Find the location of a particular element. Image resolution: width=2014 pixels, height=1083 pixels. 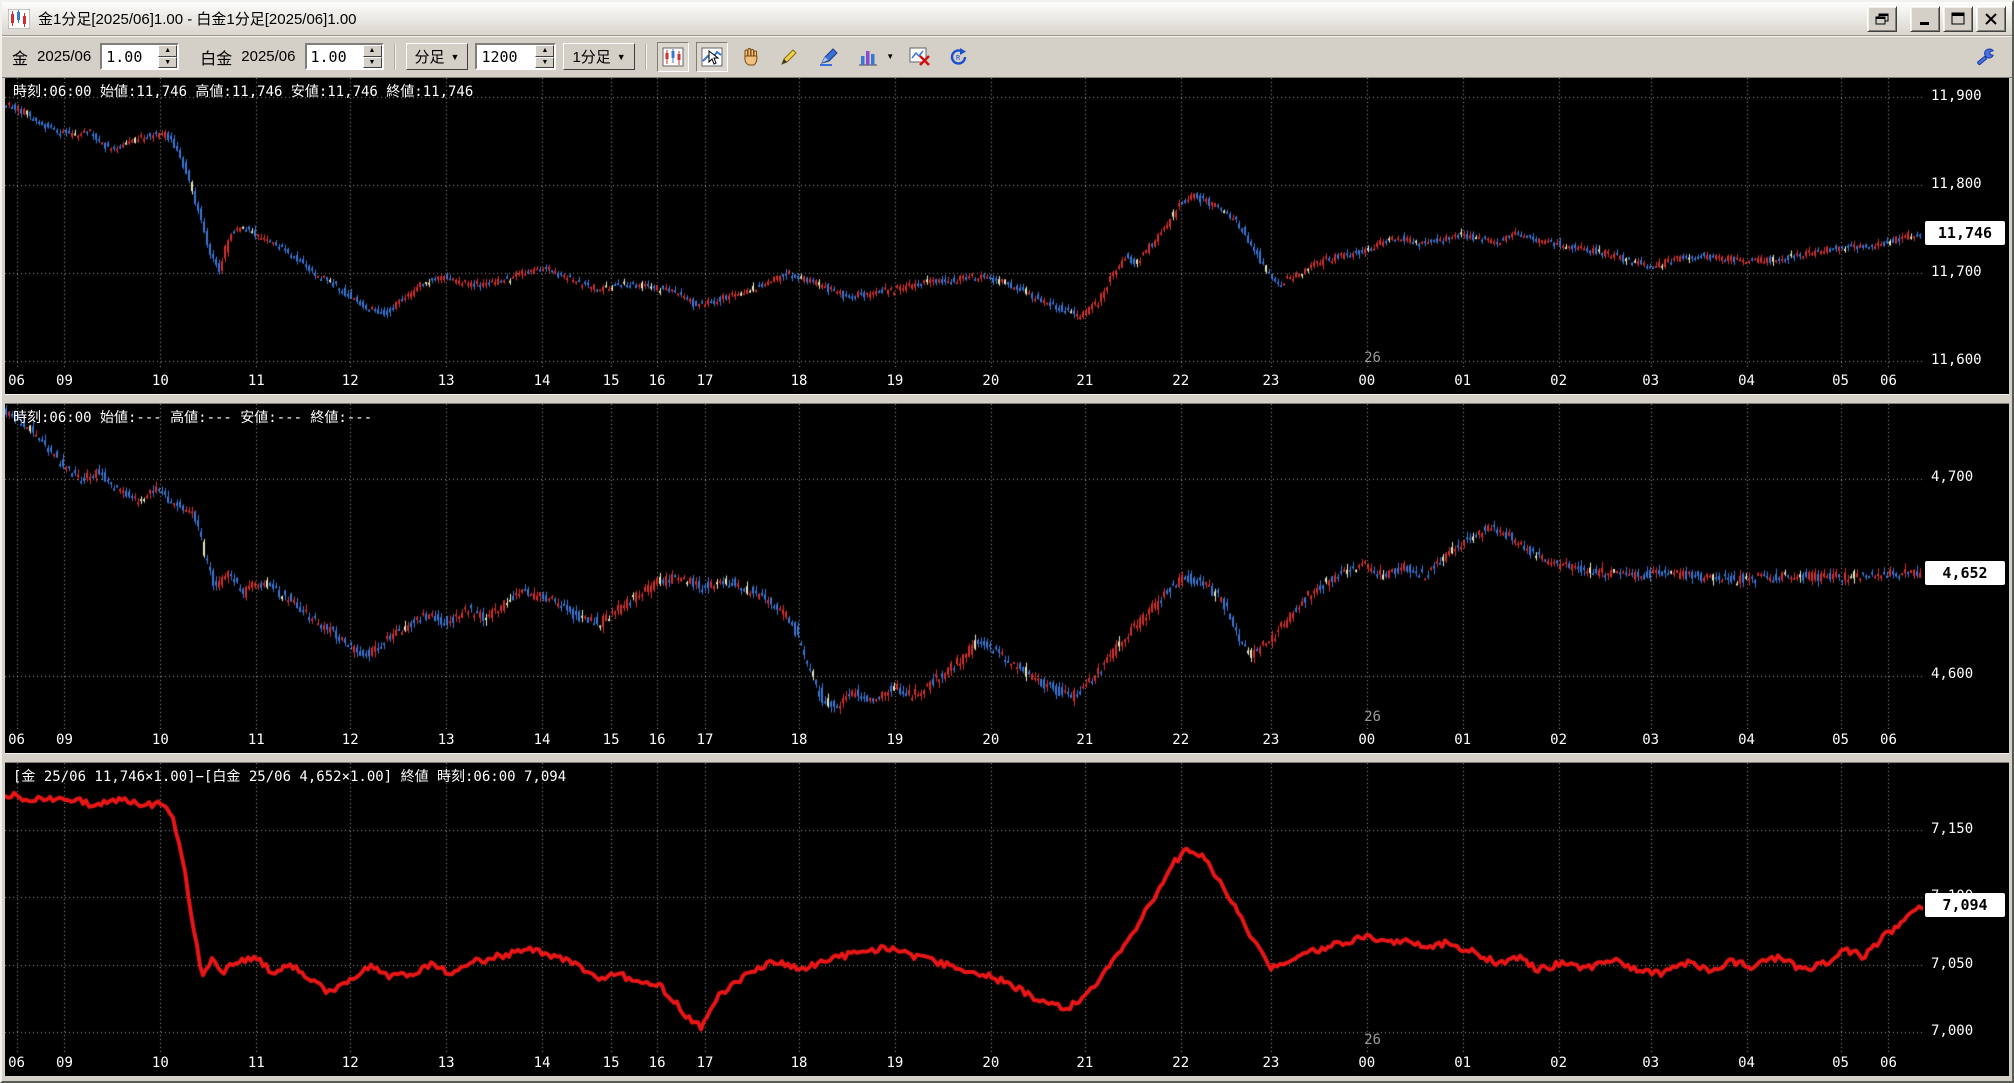

bar-type-dropdown: 分足 ▼ is located at coordinates (437, 56).